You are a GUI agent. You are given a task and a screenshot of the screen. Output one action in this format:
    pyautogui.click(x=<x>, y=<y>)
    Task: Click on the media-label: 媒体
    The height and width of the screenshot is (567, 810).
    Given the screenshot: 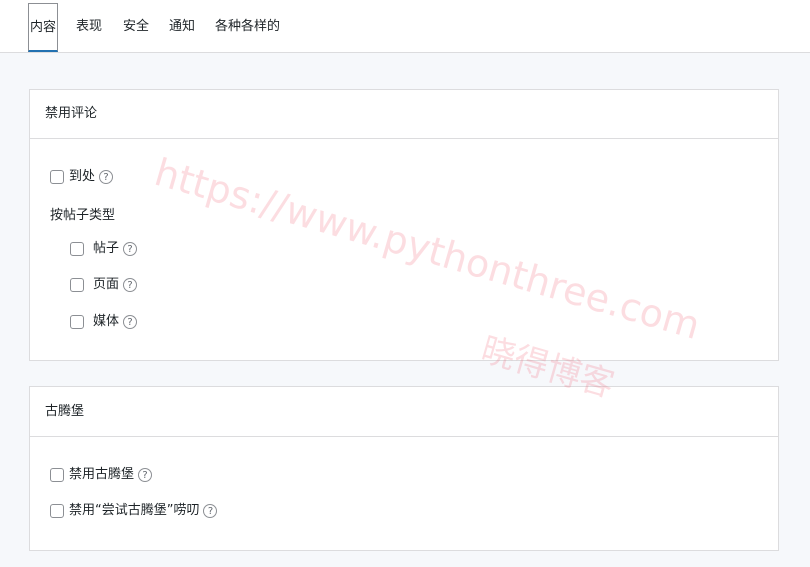 What is the action you would take?
    pyautogui.click(x=106, y=321)
    